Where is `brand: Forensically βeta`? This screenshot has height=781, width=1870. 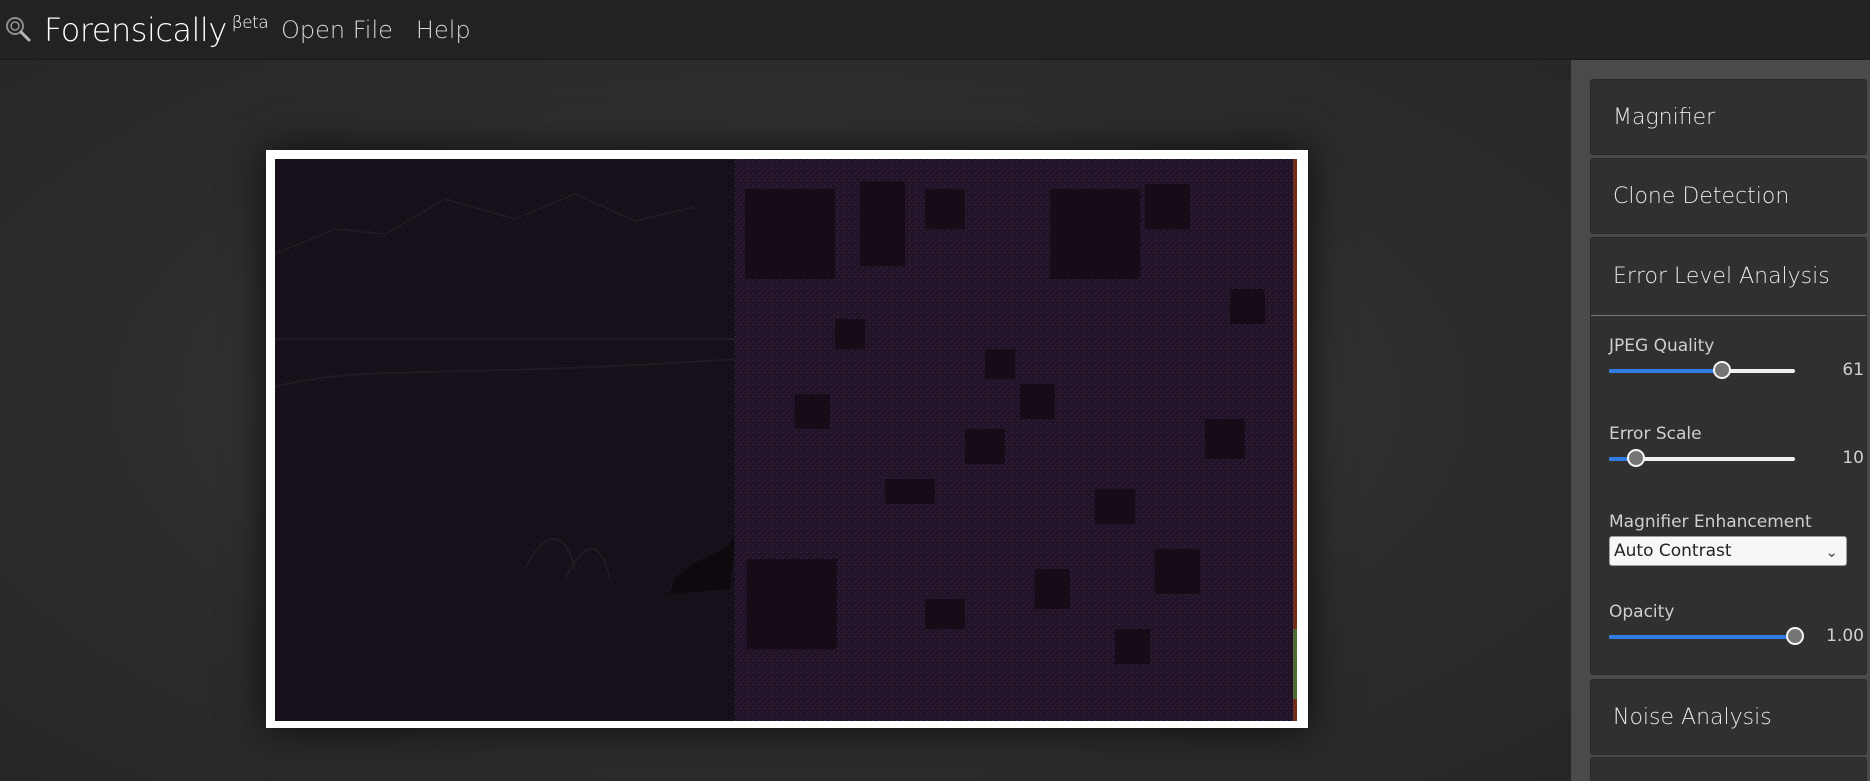
brand: Forensically βeta is located at coordinates (135, 30).